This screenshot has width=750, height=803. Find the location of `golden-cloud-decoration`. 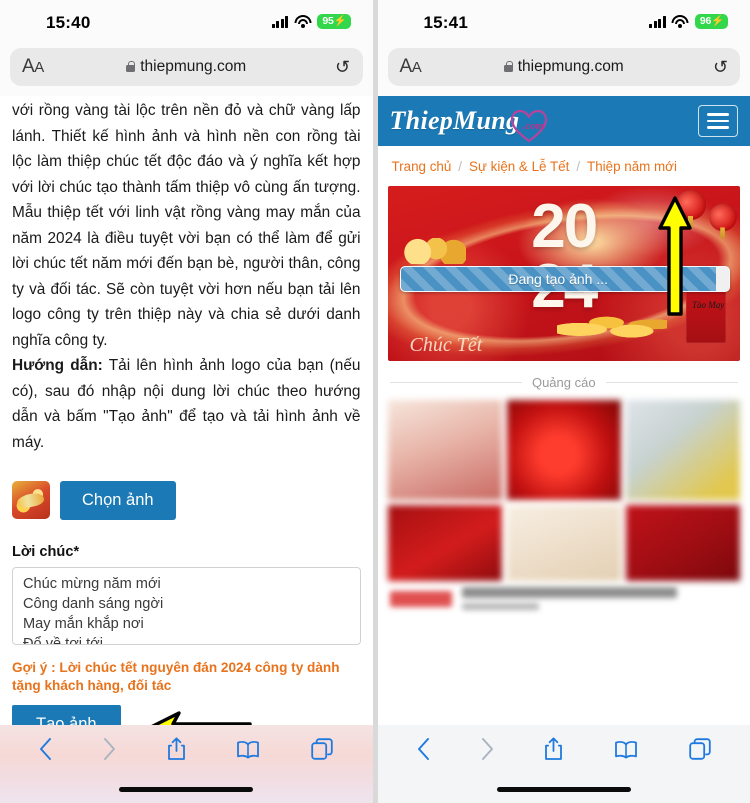

golden-cloud-decoration is located at coordinates (434, 251).